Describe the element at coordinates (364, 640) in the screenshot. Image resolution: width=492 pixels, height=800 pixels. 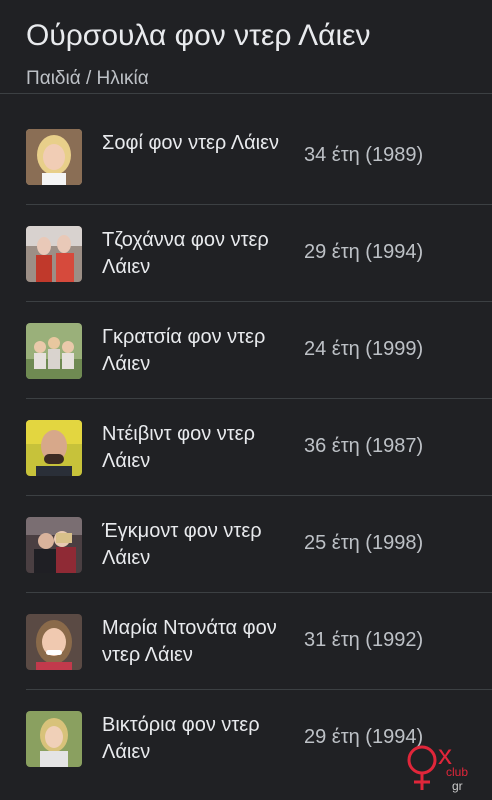
I see `child-age: 31 έτη (1992)` at that location.